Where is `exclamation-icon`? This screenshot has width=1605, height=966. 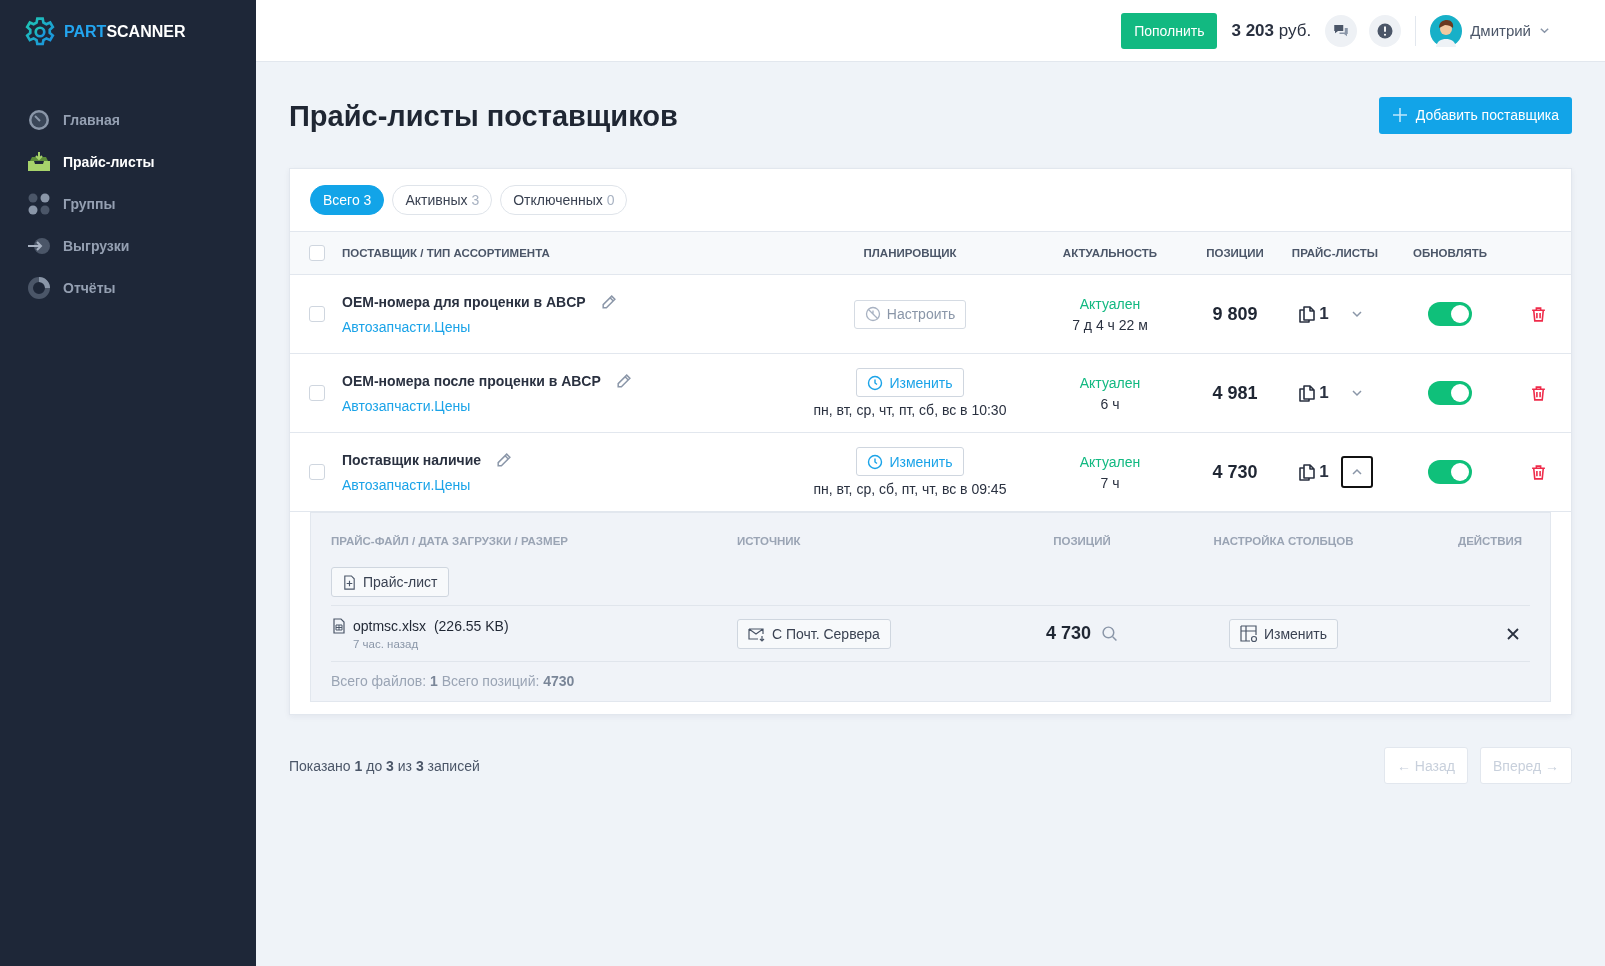
exclamation-icon is located at coordinates (1385, 30).